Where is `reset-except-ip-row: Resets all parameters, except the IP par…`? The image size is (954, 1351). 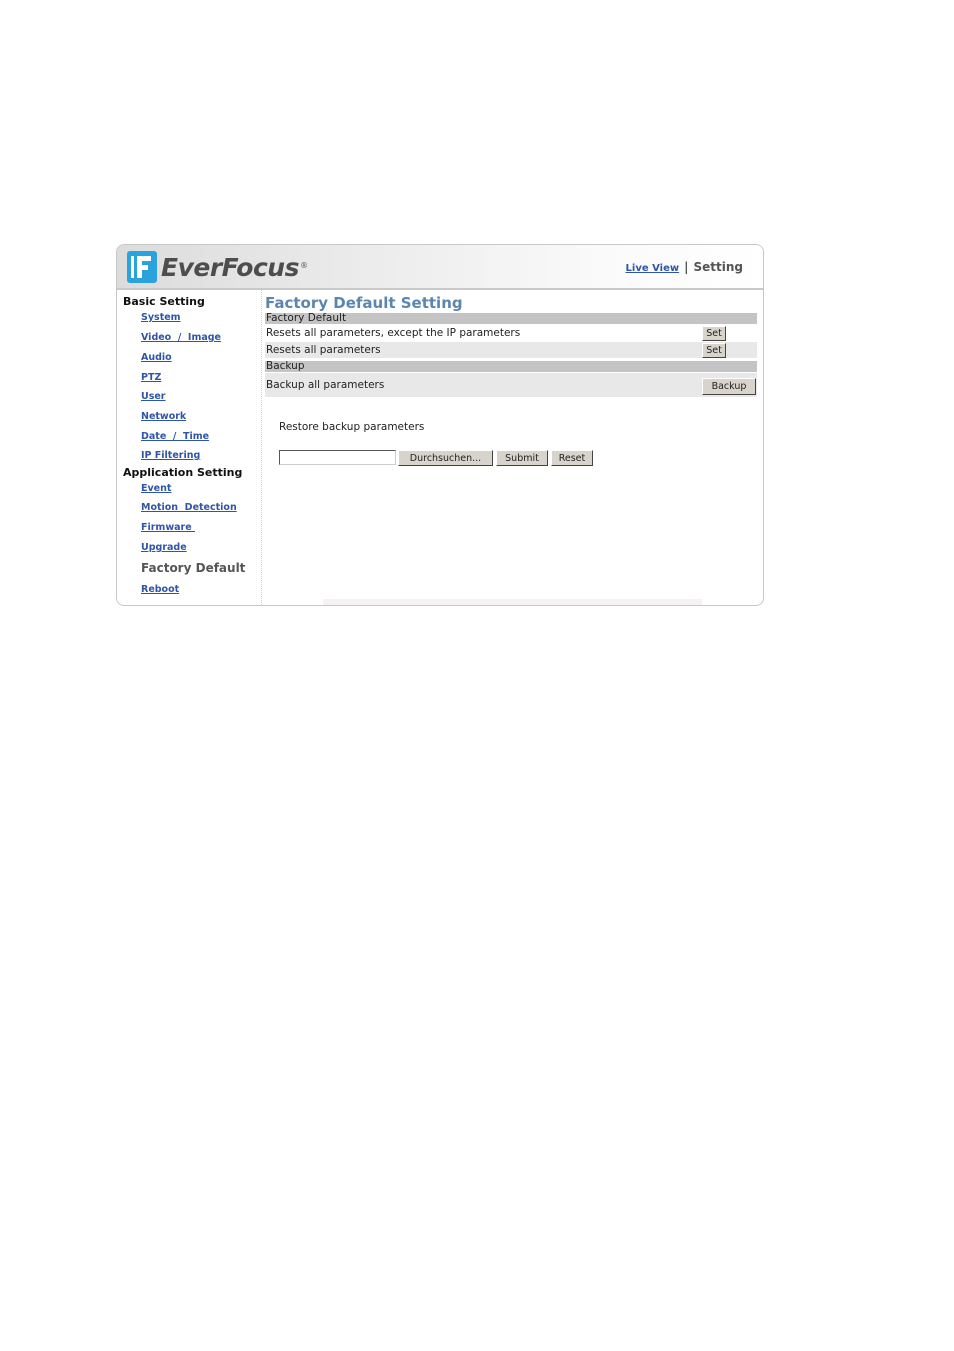 reset-except-ip-row: Resets all parameters, except the IP par… is located at coordinates (511, 333).